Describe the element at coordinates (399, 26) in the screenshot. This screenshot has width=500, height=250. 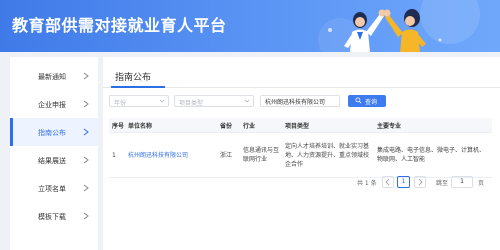
I see `high-five-illustration` at that location.